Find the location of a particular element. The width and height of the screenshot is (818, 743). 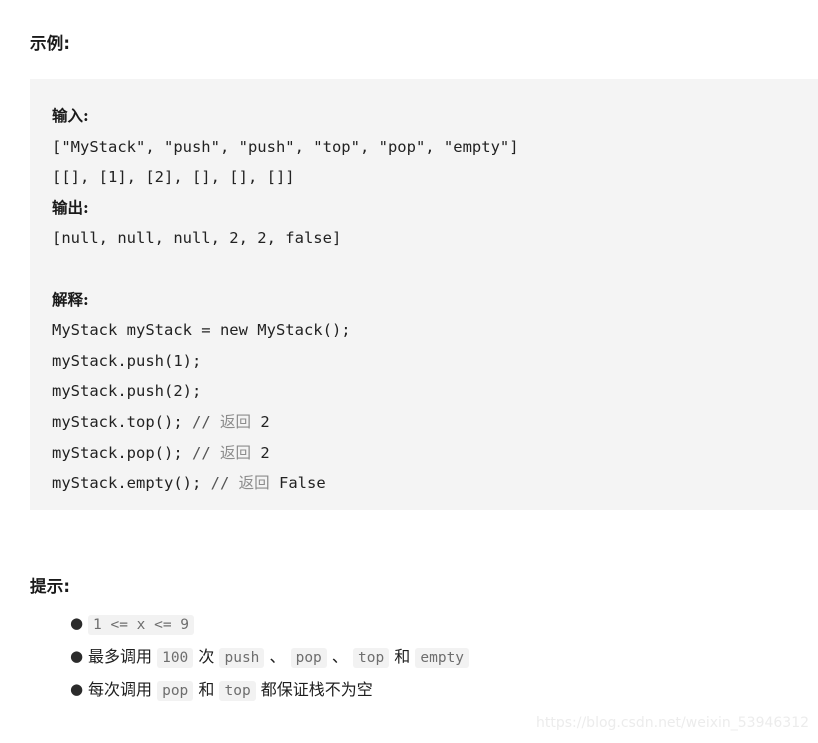

hints-section-heading: 提示: is located at coordinates (50, 586).